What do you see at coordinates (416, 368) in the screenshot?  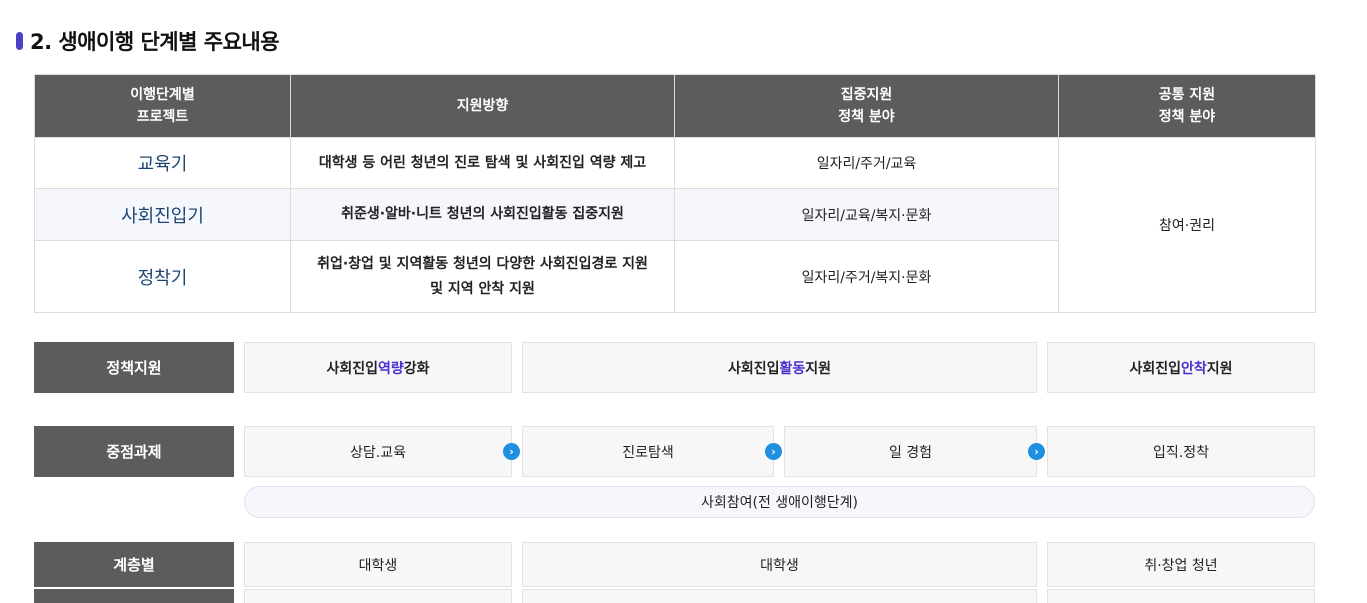 I see `policy-item-text: 강화` at bounding box center [416, 368].